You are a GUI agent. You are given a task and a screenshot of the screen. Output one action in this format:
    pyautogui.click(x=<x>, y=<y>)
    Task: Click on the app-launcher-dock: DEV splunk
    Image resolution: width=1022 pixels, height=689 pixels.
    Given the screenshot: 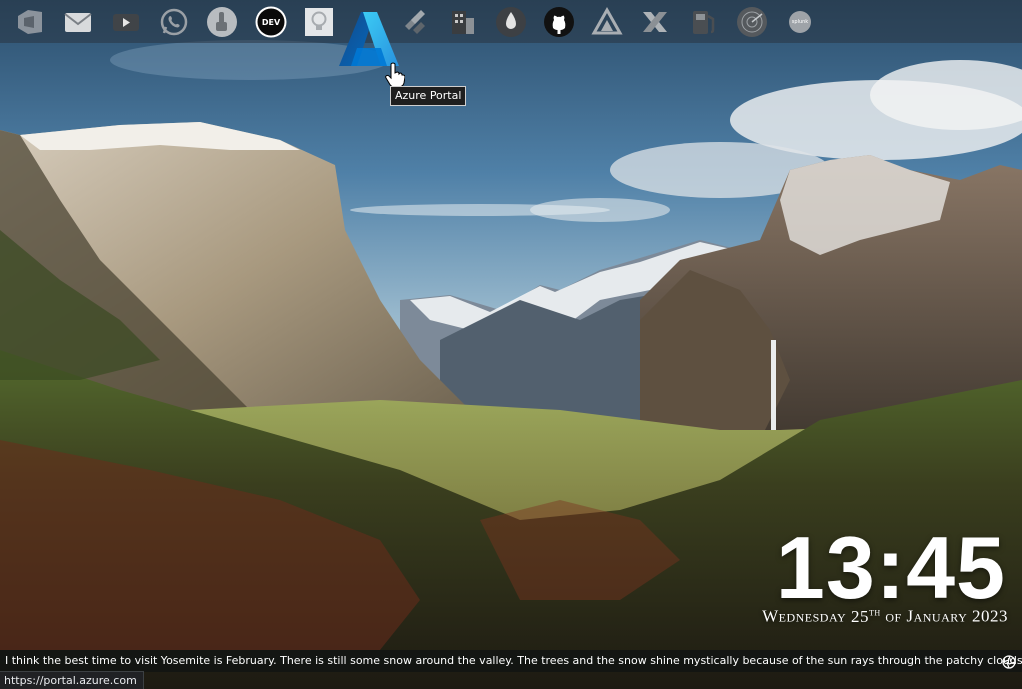 What is the action you would take?
    pyautogui.click(x=511, y=33)
    